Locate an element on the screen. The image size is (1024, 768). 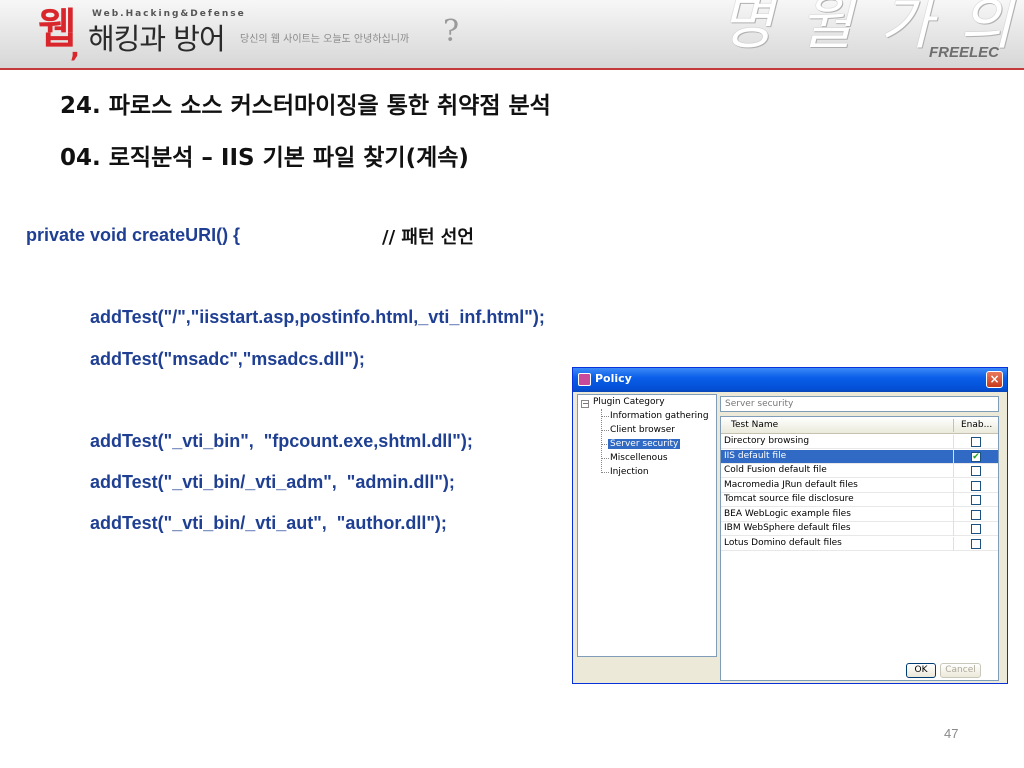
logo-title: 해킹과 방어 is located at coordinates (157, 39).